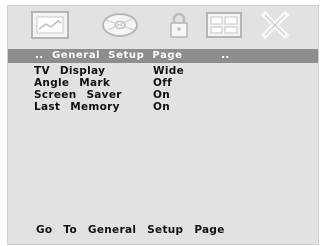 This screenshot has height=246, width=329. I want to click on menu-item-value: Off, so click(162, 83).